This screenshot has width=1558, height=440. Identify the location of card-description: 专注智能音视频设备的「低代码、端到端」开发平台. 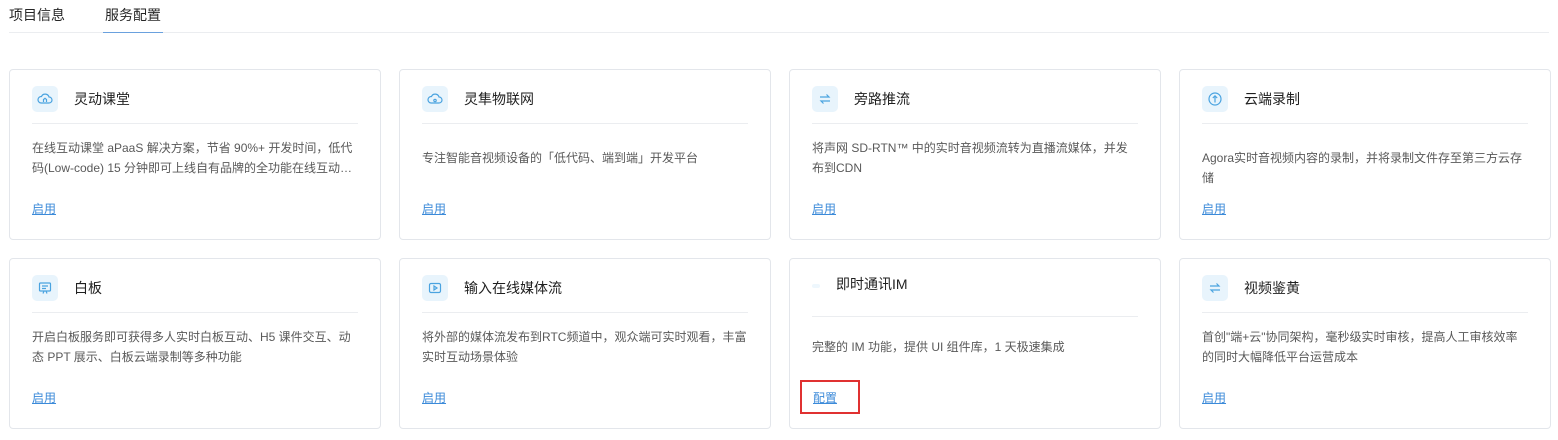
(560, 158).